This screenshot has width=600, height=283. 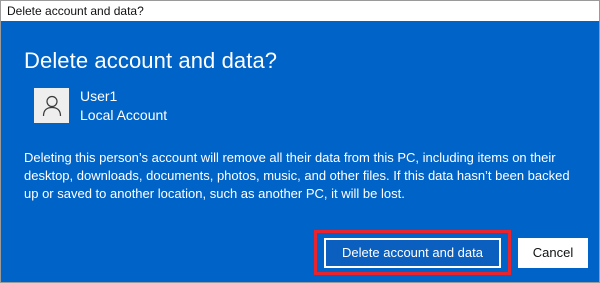 What do you see at coordinates (124, 115) in the screenshot?
I see `account-type: Local Account` at bounding box center [124, 115].